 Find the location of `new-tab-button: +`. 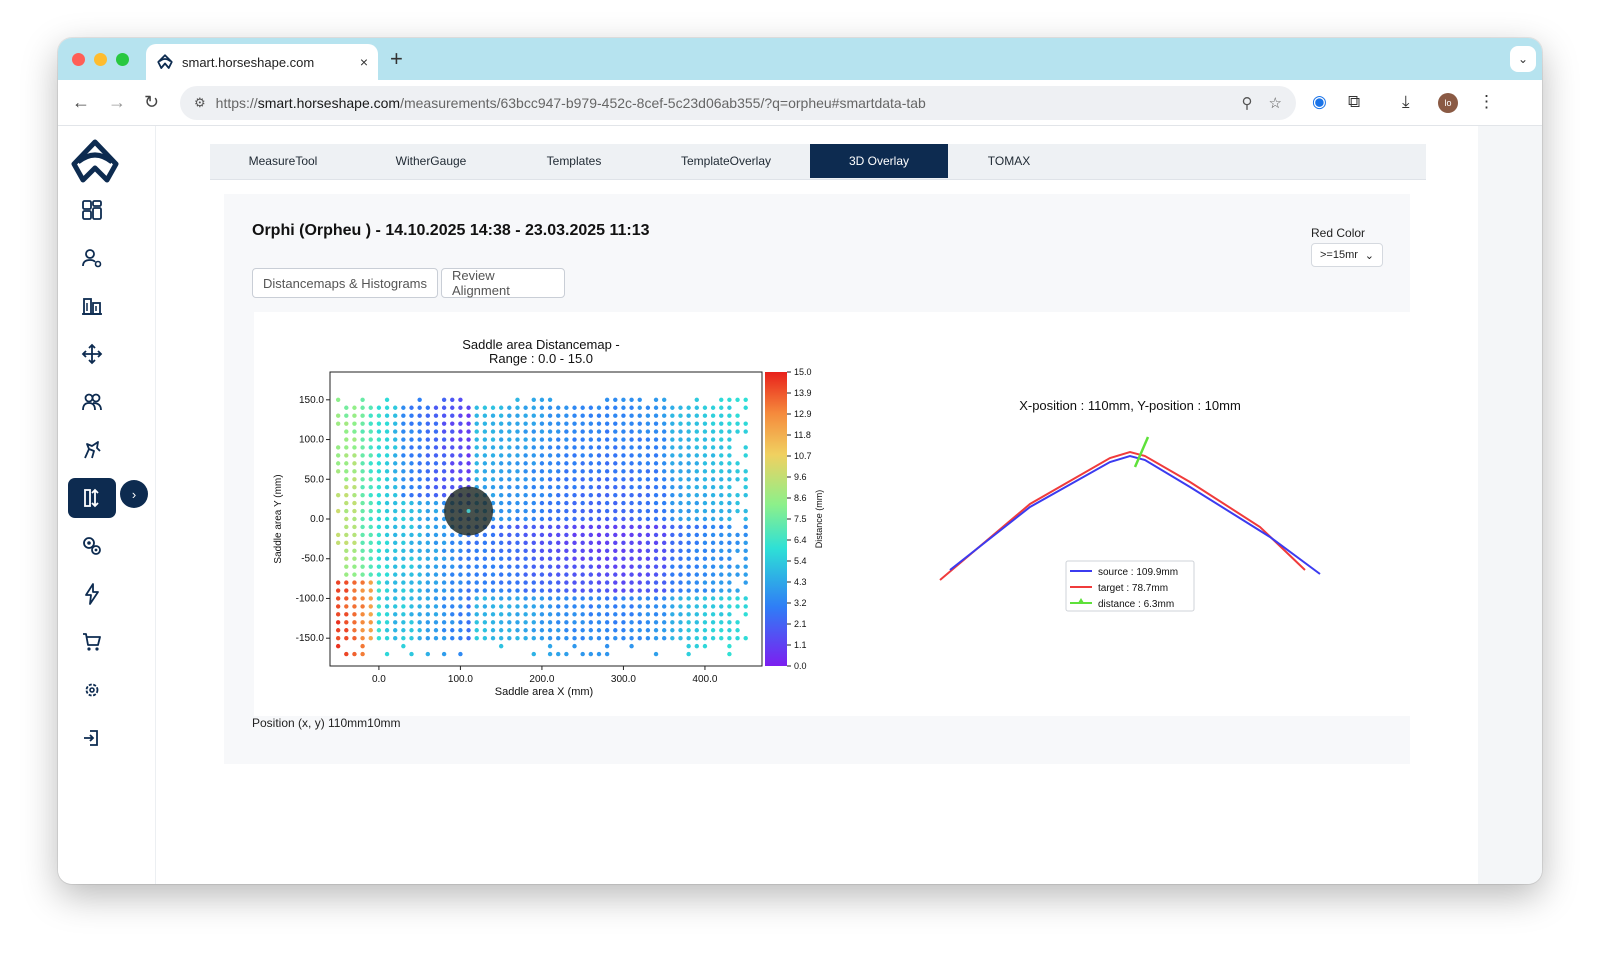

new-tab-button: + is located at coordinates (396, 59).